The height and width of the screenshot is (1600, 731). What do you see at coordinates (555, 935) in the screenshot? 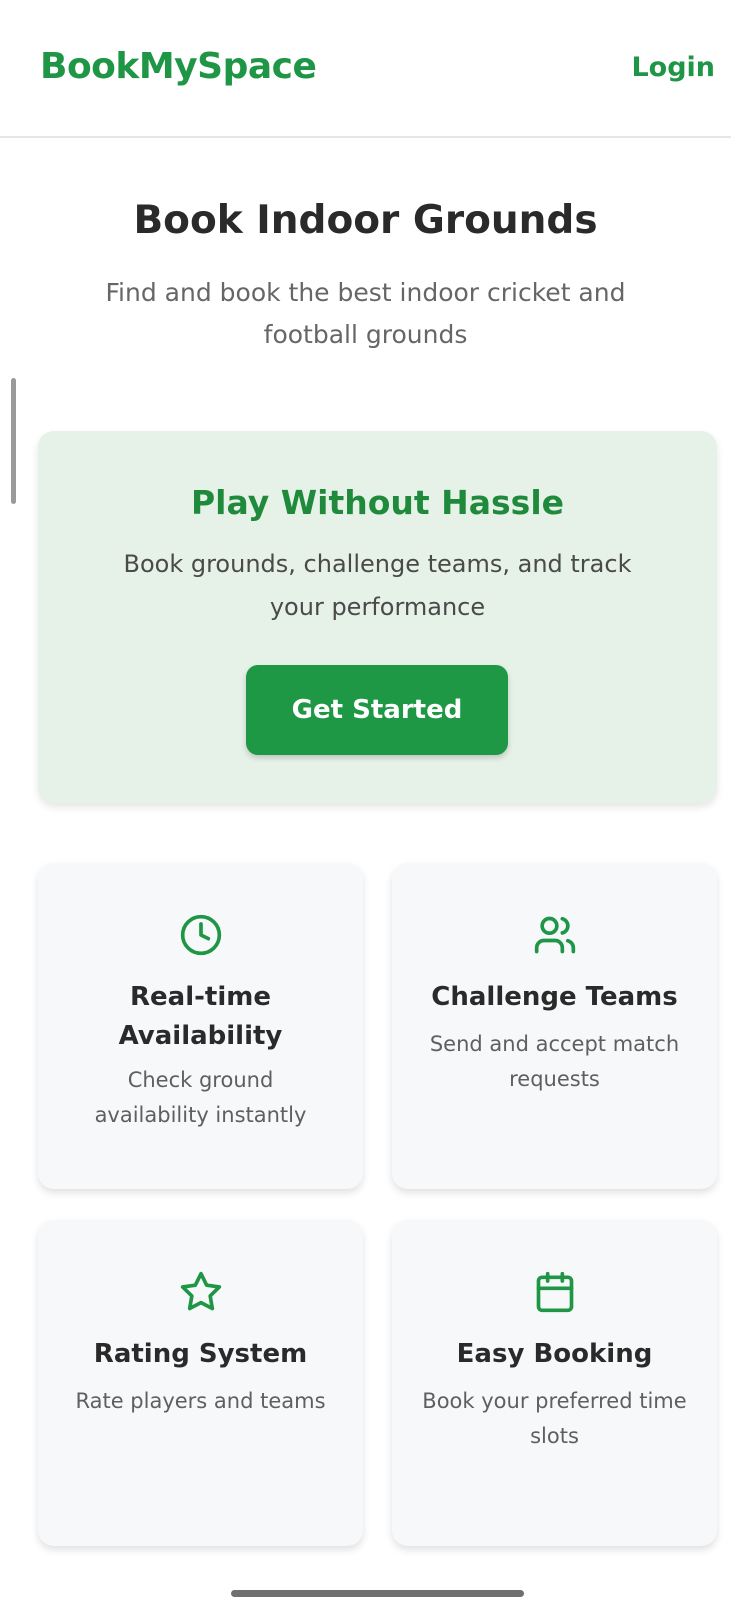
I see `users-icon` at bounding box center [555, 935].